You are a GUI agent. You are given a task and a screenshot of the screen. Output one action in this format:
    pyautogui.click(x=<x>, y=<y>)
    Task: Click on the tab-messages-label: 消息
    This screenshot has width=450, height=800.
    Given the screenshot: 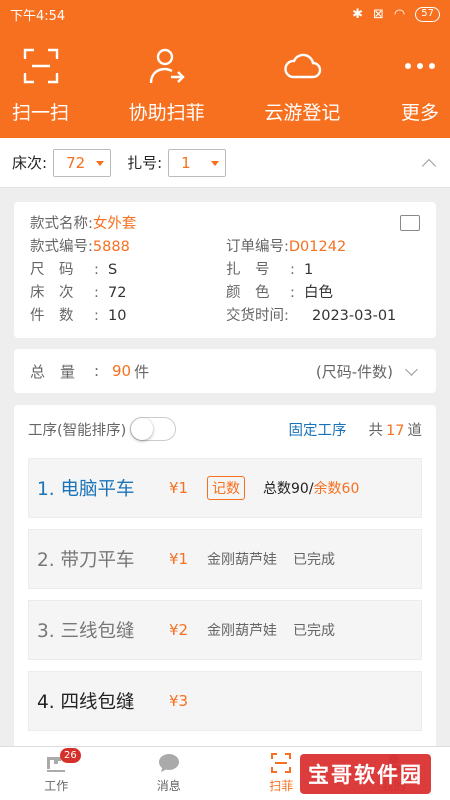 What is the action you would take?
    pyautogui.click(x=168, y=786)
    